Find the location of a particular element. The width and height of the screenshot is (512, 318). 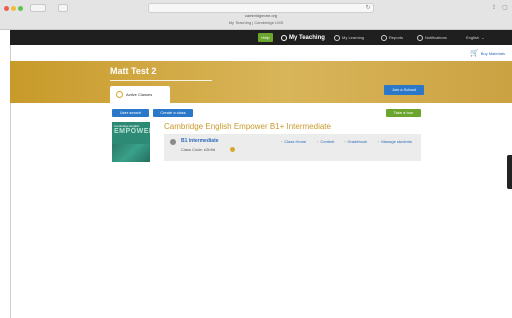

user-search-button: User search is located at coordinates (130, 113).